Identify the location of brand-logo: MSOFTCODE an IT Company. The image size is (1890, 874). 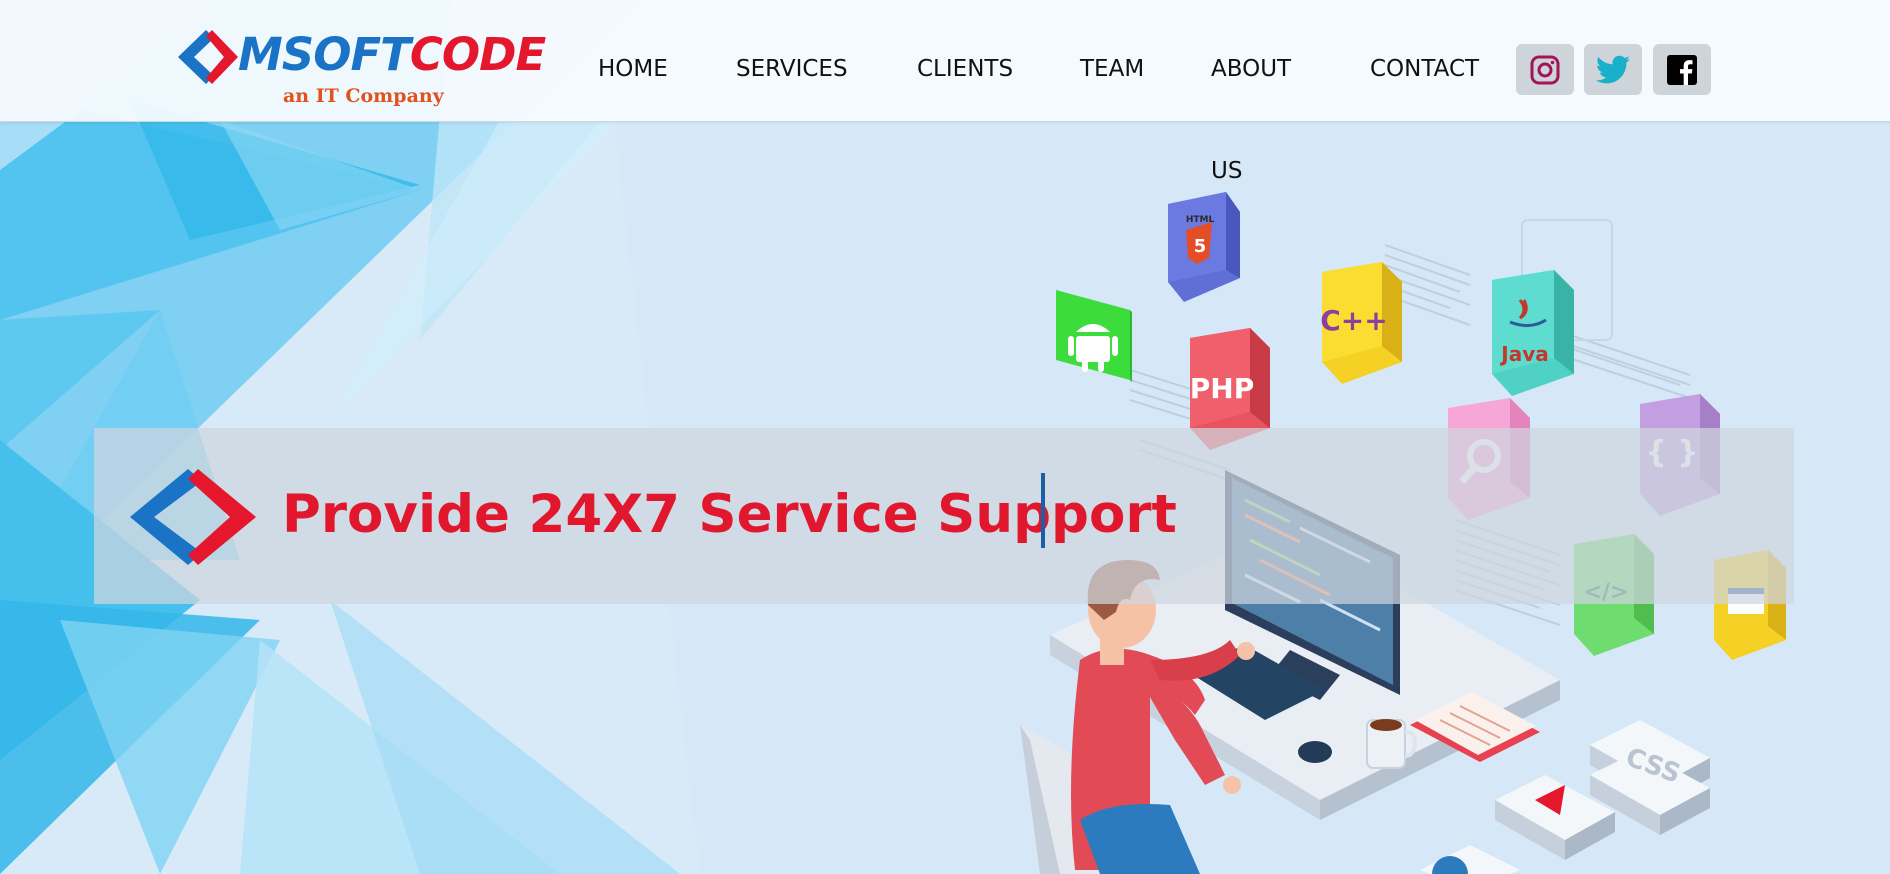
(361, 71).